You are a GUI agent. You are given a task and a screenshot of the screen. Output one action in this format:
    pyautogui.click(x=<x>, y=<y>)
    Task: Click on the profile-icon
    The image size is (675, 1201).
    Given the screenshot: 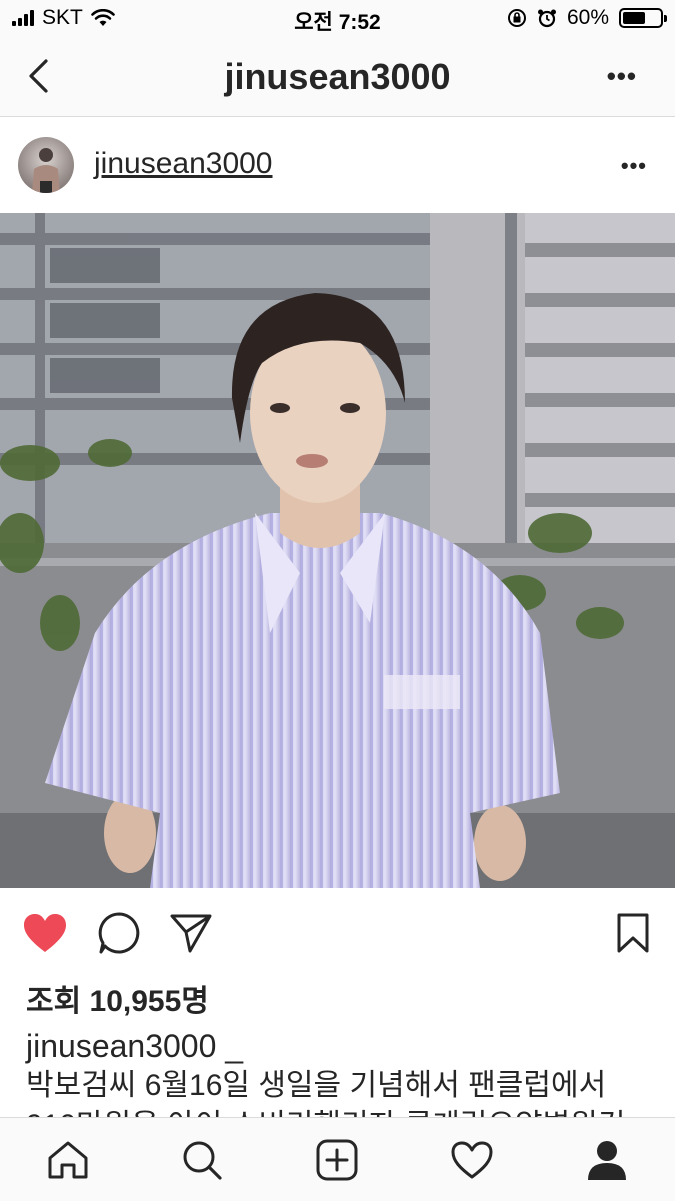 What is the action you would take?
    pyautogui.click(x=607, y=1160)
    